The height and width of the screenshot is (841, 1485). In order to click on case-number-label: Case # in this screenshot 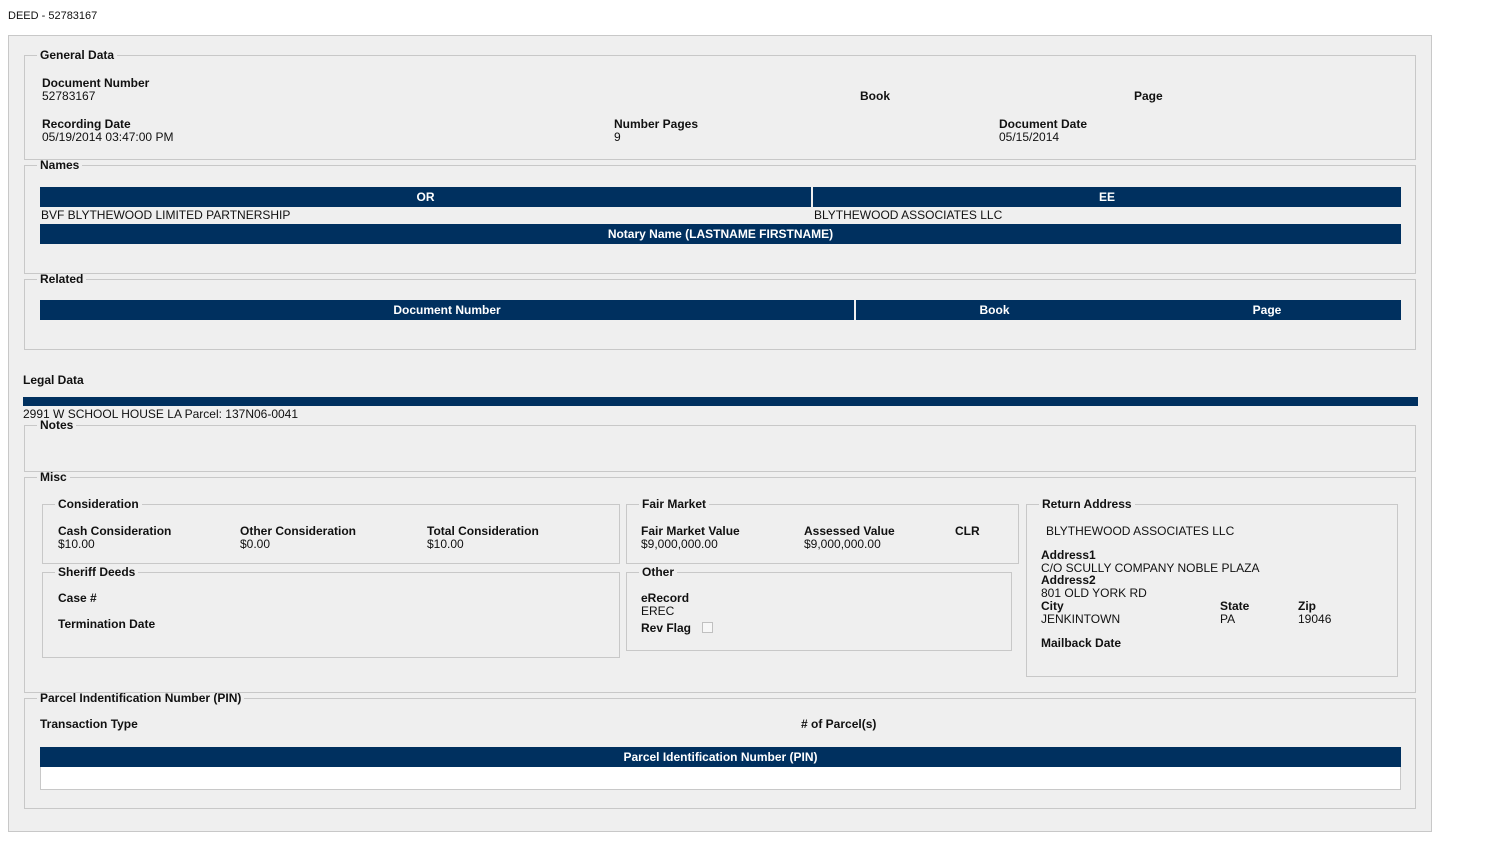, I will do `click(77, 598)`.